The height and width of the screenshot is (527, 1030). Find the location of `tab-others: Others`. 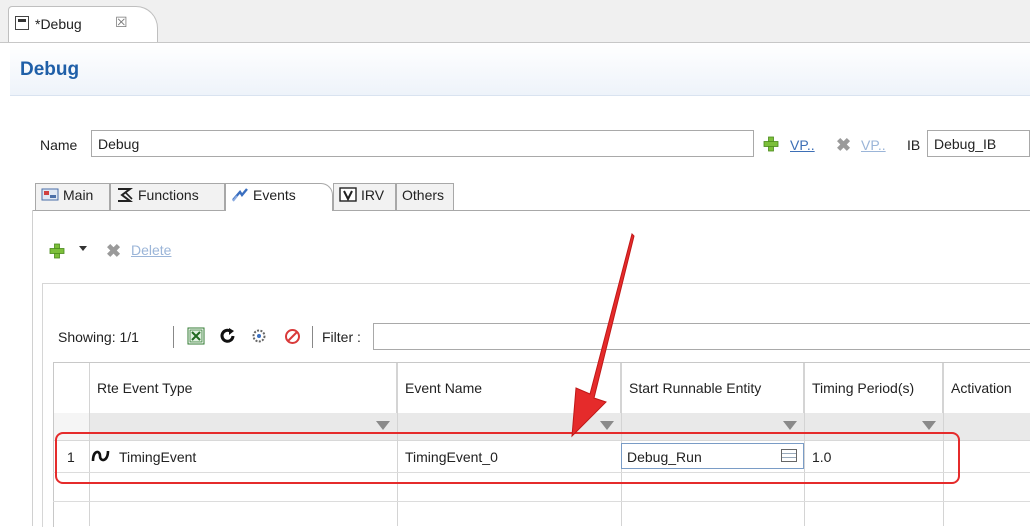

tab-others: Others is located at coordinates (425, 196).